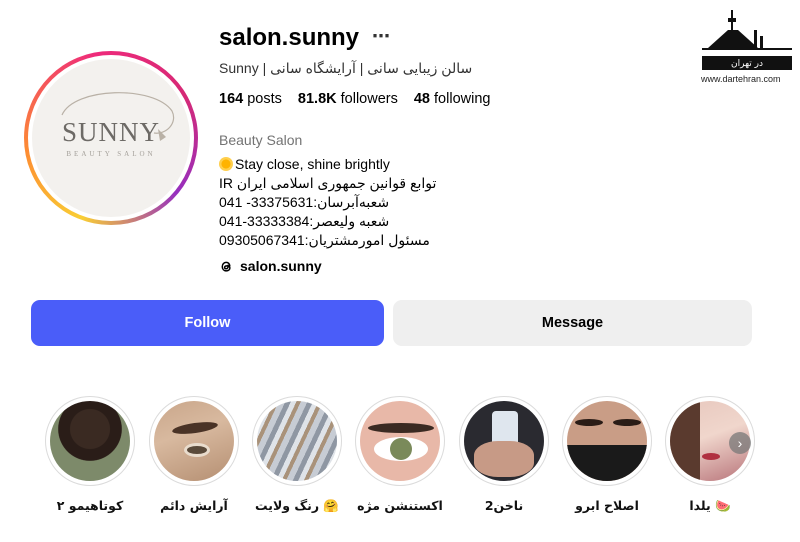  What do you see at coordinates (281, 266) in the screenshot?
I see `threads-handle: salon.sunny` at bounding box center [281, 266].